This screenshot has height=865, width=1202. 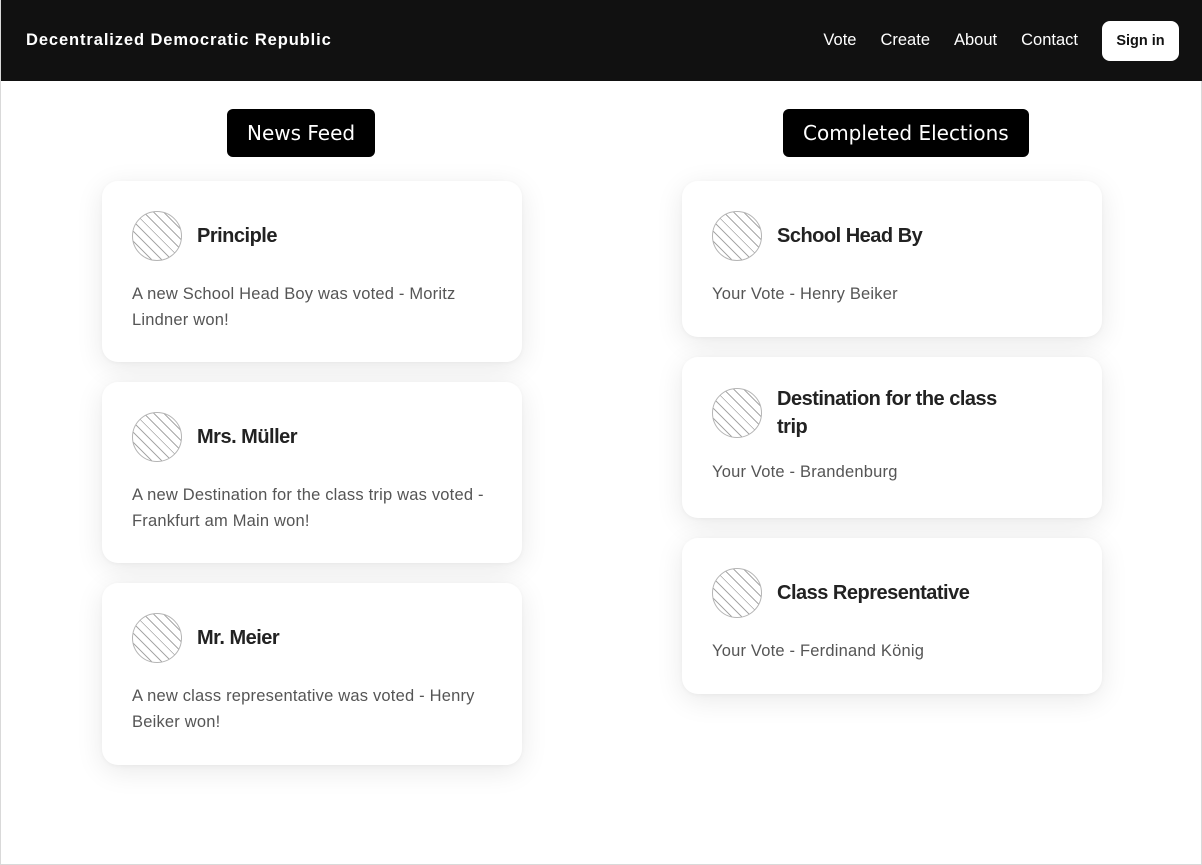 I want to click on news-card-author: Mrs. Müller, so click(x=247, y=437).